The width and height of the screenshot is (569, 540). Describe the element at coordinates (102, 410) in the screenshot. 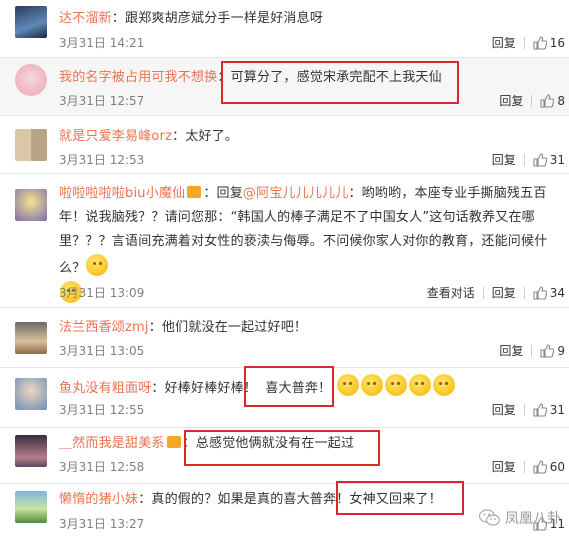

I see `timestamp: 3月31日 12:55` at that location.